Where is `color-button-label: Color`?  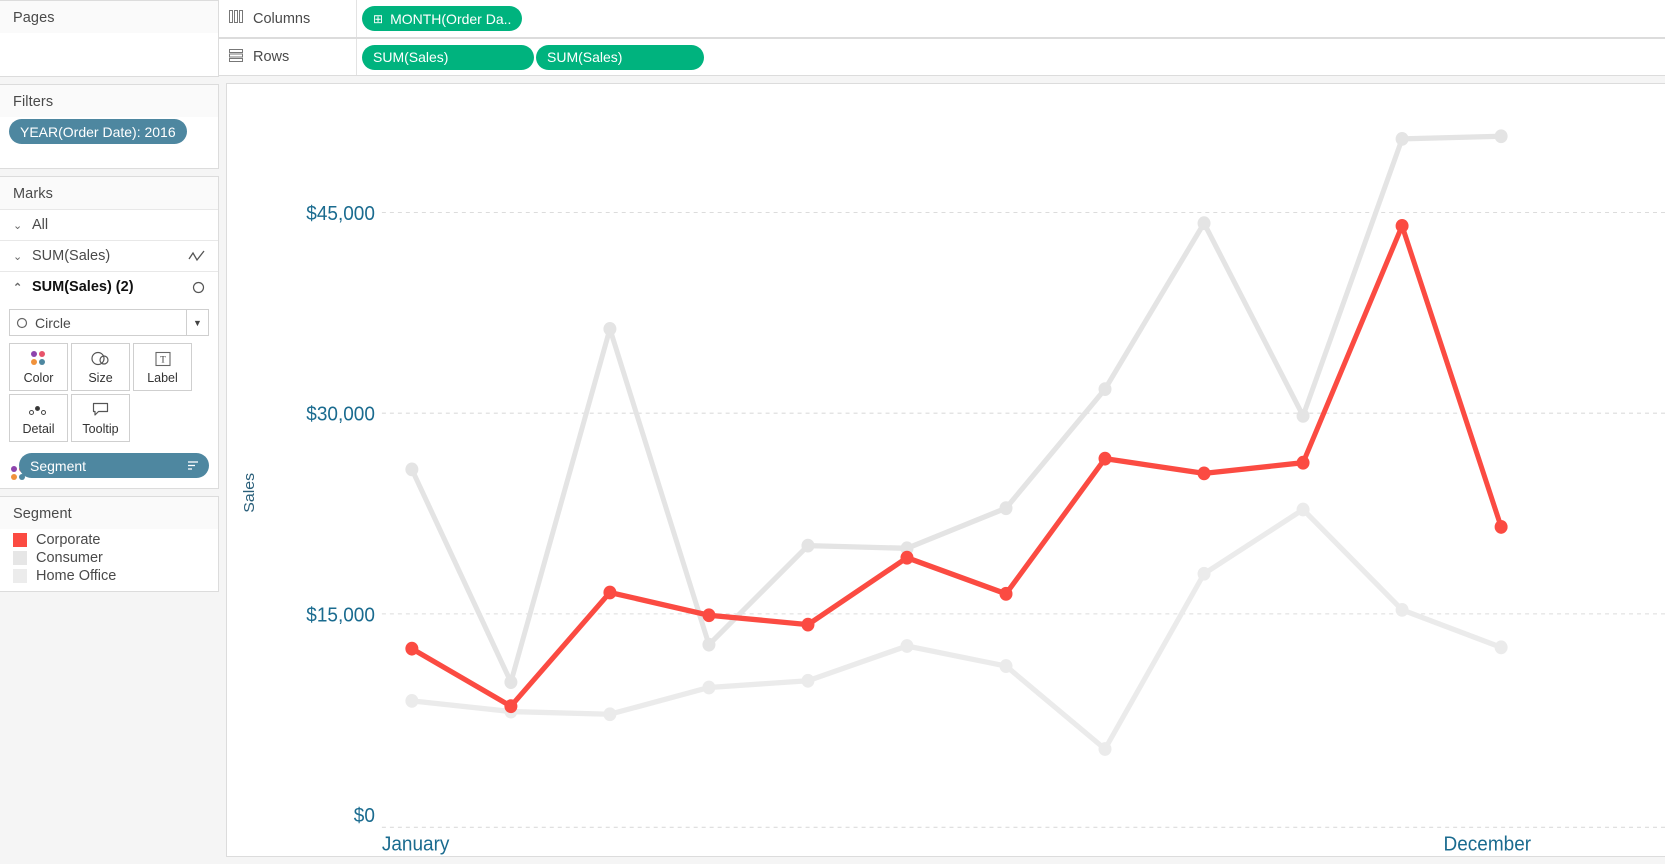
color-button-label: Color is located at coordinates (38, 378).